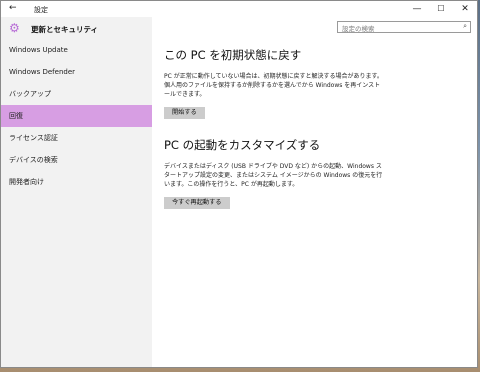 This screenshot has width=480, height=372. Describe the element at coordinates (417, 9) in the screenshot. I see `minimize-button: —` at that location.